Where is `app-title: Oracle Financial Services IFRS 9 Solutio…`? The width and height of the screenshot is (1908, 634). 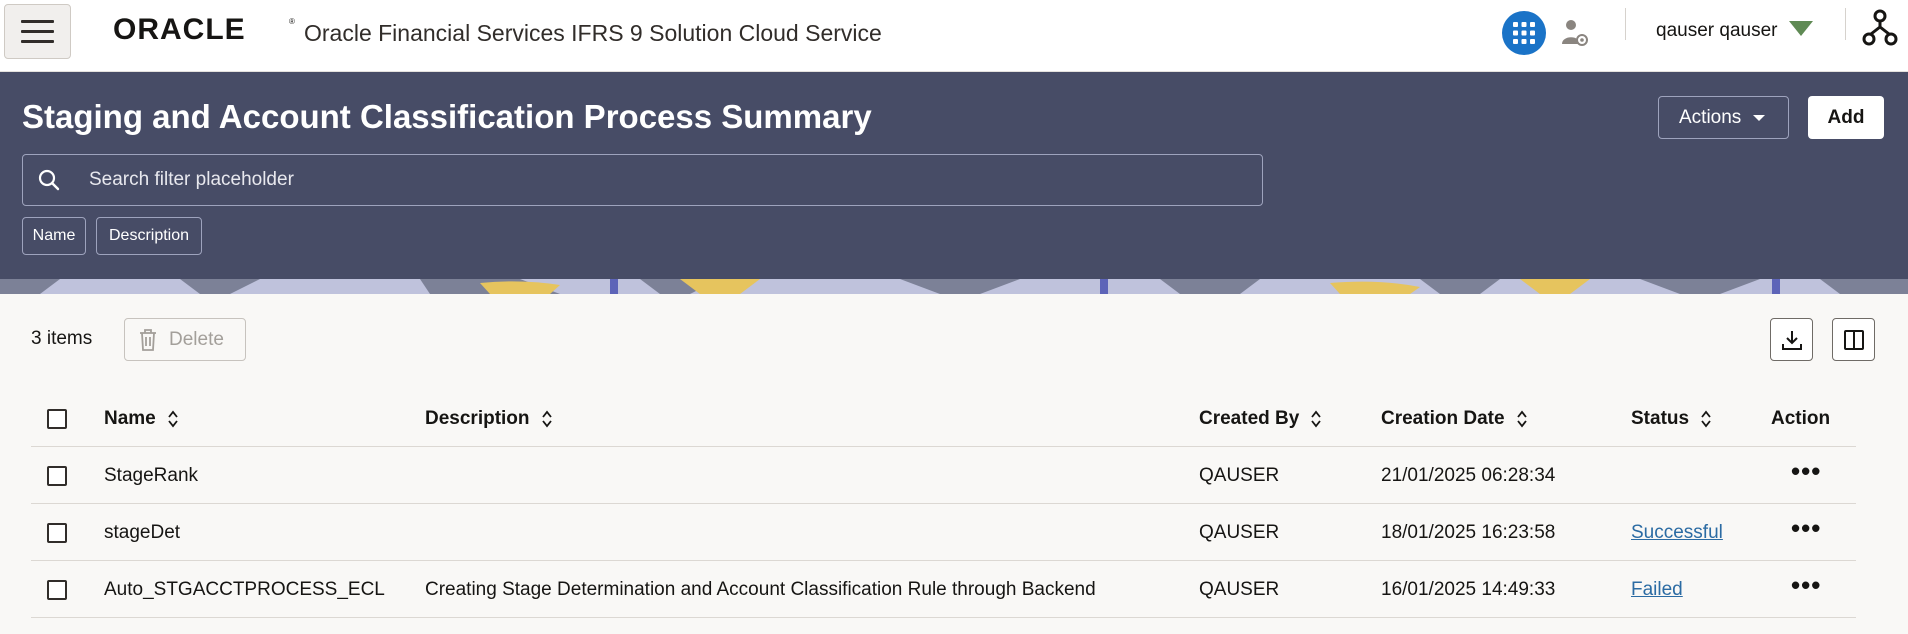
app-title: Oracle Financial Services IFRS 9 Solutio… is located at coordinates (593, 33).